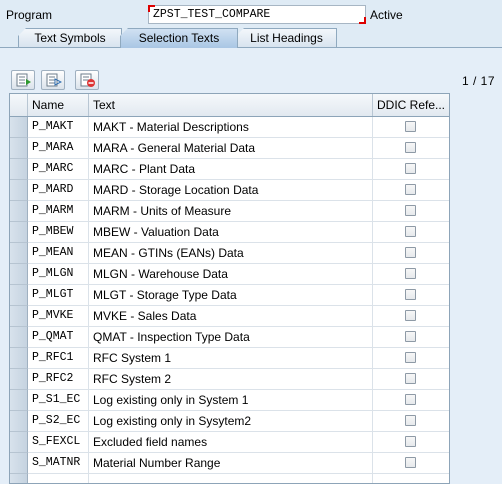 The height and width of the screenshot is (484, 502). I want to click on cell-text: RFC System 2, so click(231, 379).